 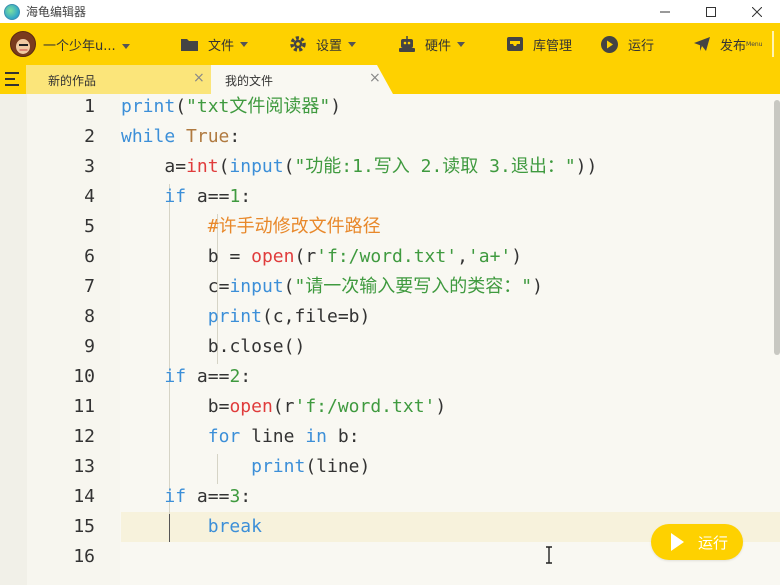 What do you see at coordinates (385, 407) in the screenshot?
I see `code-line: 11 b=open(r'f:/word.txt')` at bounding box center [385, 407].